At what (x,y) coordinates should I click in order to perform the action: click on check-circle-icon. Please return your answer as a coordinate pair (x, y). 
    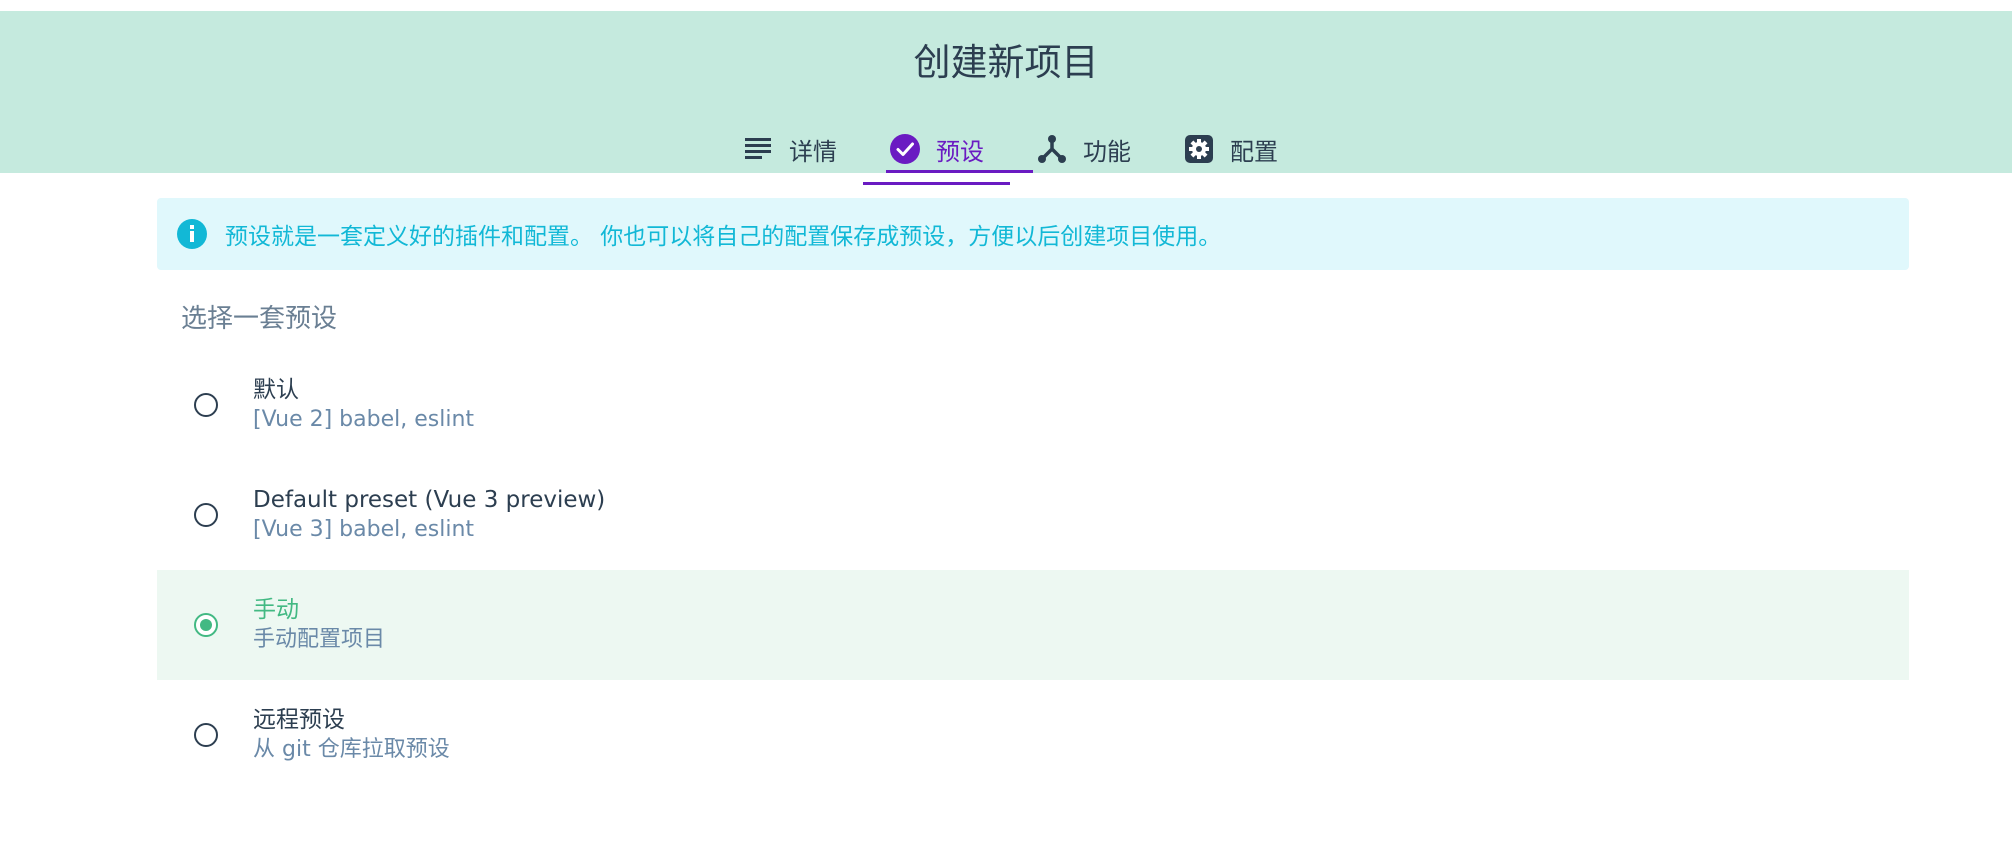
    Looking at the image, I should click on (905, 149).